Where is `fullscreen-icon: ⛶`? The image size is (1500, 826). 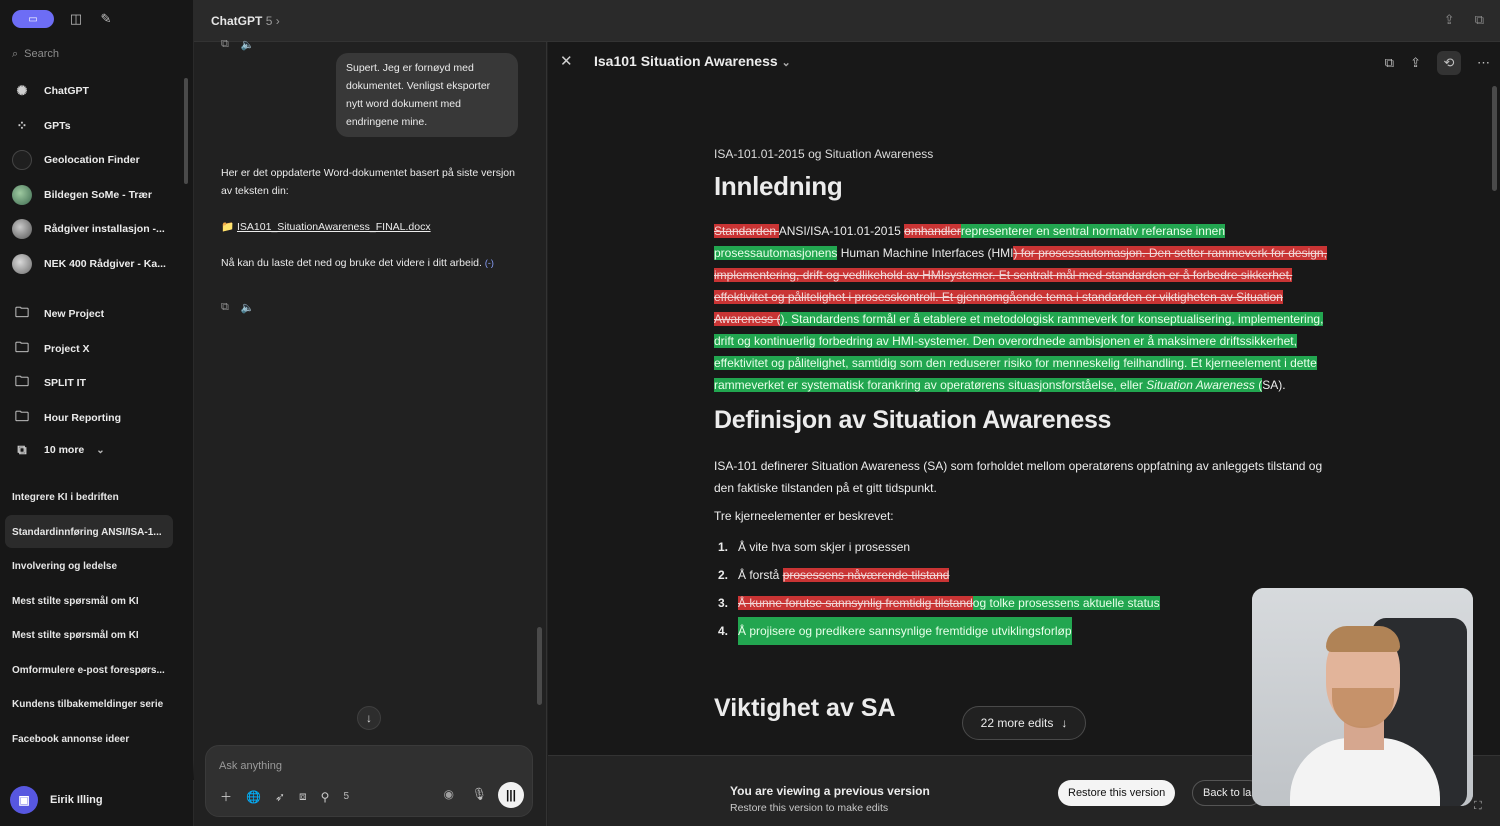
fullscreen-icon: ⛶ is located at coordinates (1478, 806).